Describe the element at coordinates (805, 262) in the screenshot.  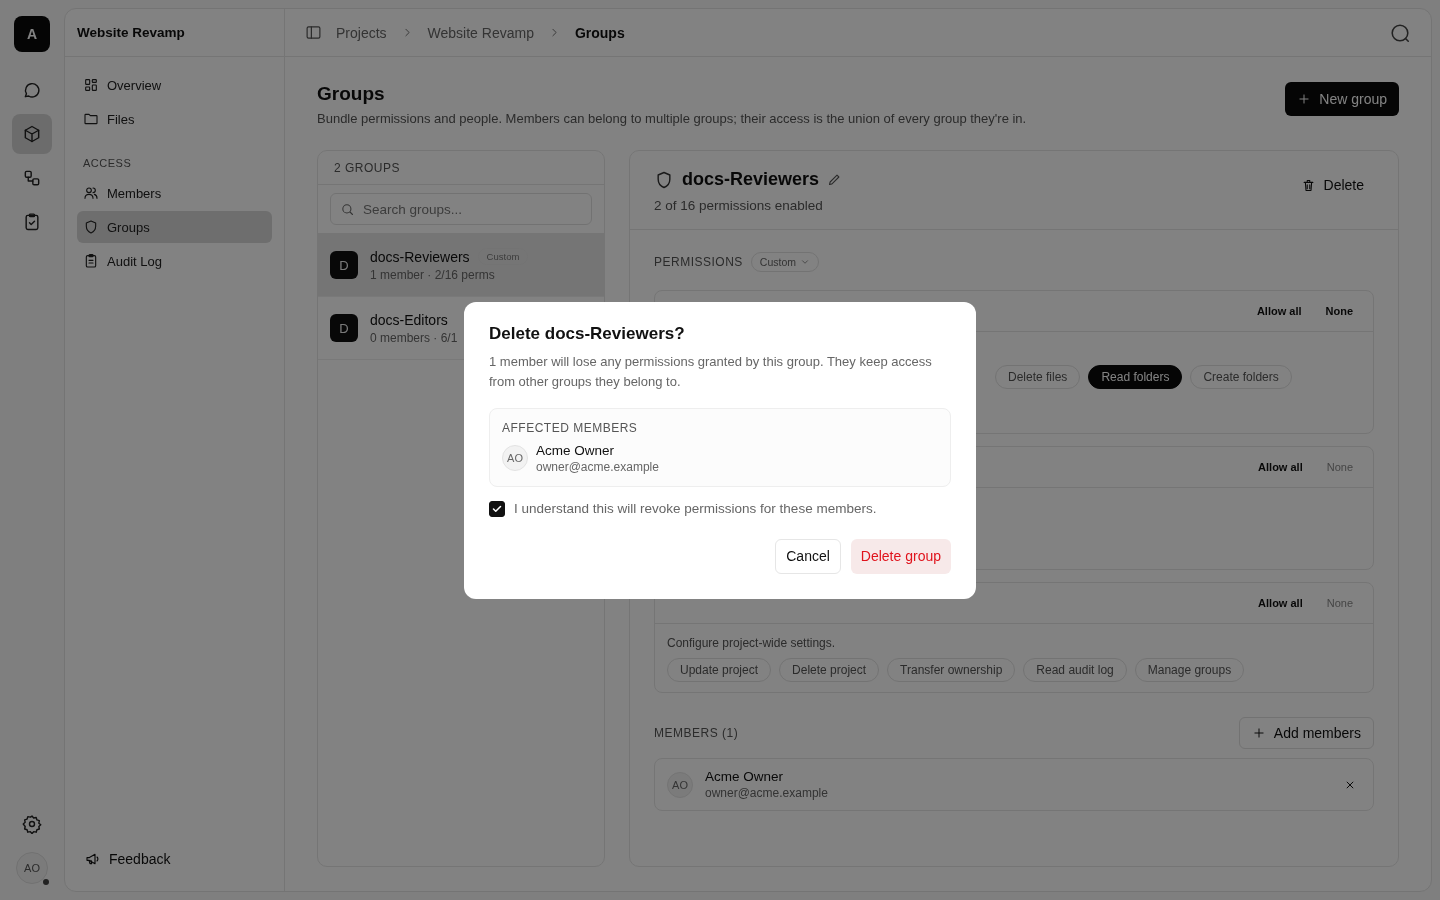
I see `chevron-down-icon` at that location.